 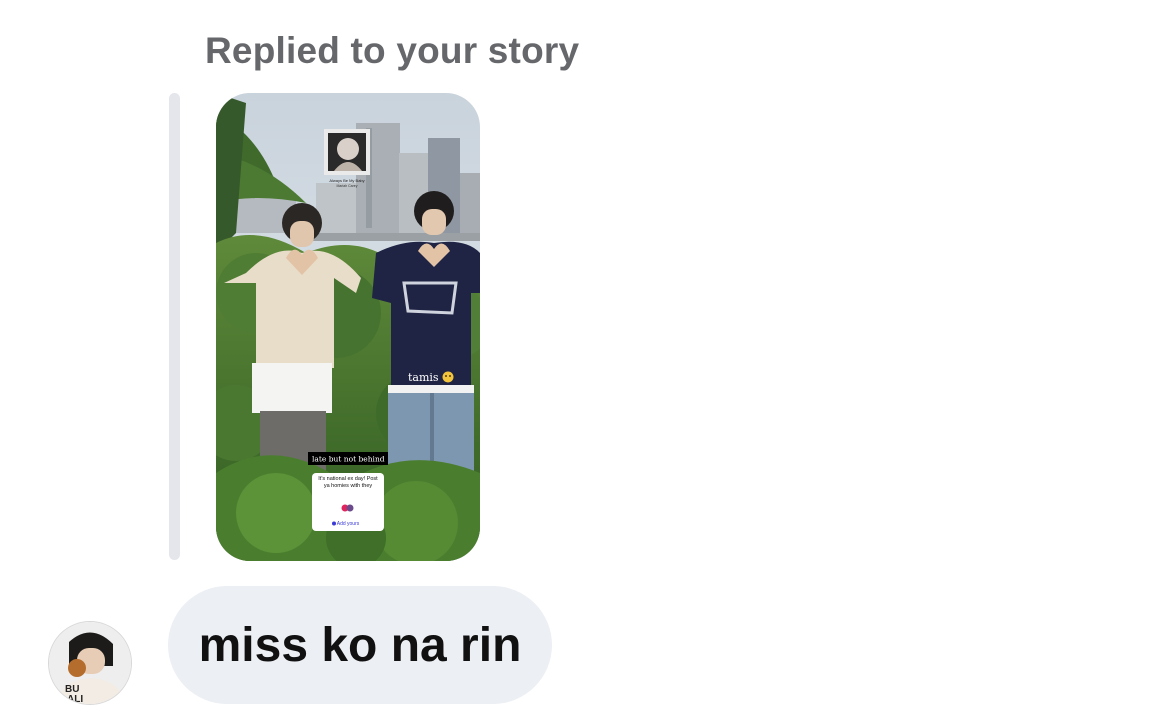 I want to click on avatar-image: BU ALI, so click(x=90, y=663).